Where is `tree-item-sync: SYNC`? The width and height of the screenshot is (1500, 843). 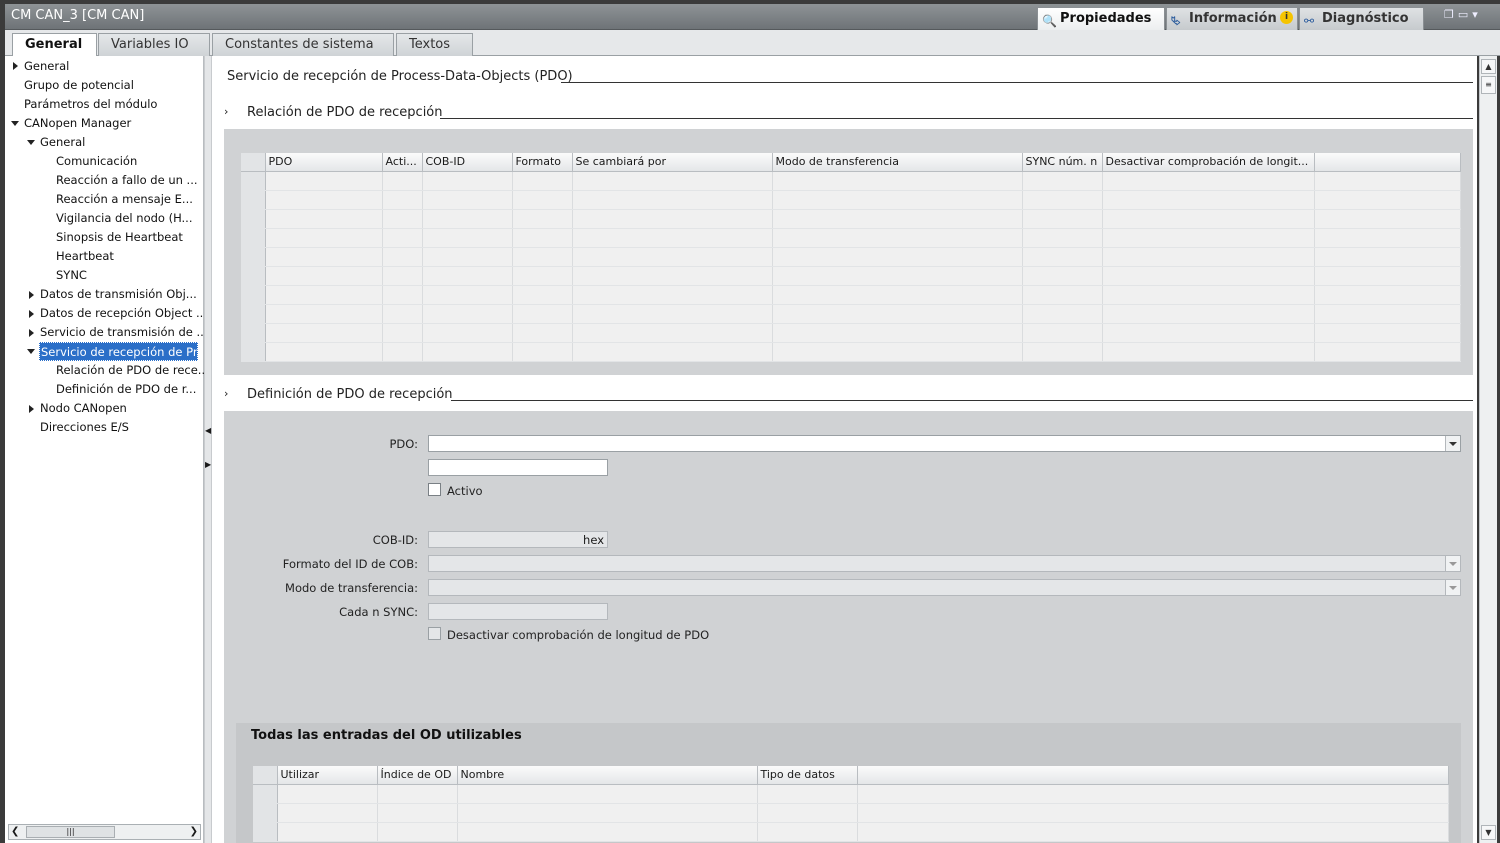 tree-item-sync: SYNC is located at coordinates (71, 275).